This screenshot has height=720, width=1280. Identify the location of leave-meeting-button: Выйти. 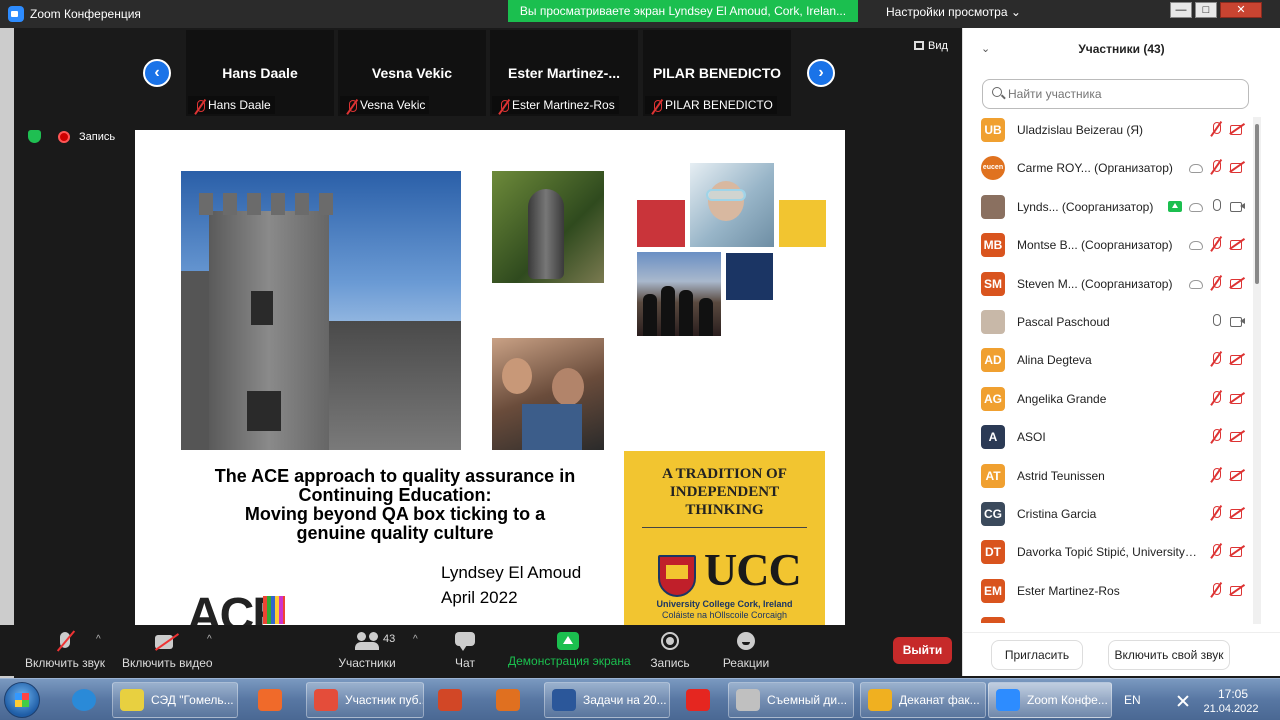
(922, 650).